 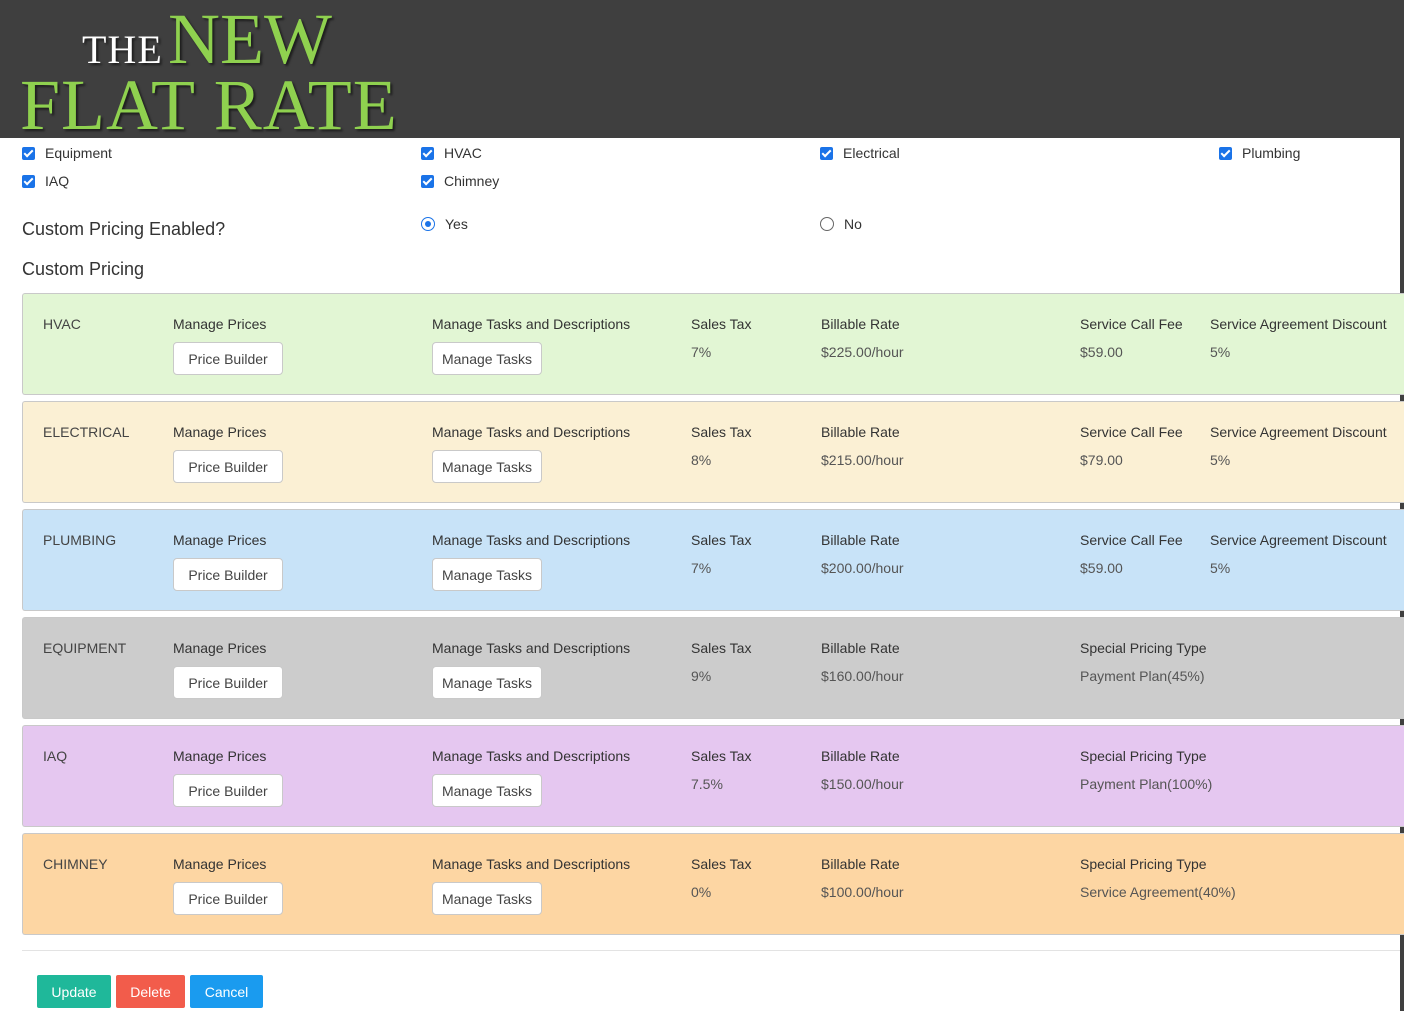 What do you see at coordinates (862, 352) in the screenshot?
I see `billable-rate-value: $225.00/hour` at bounding box center [862, 352].